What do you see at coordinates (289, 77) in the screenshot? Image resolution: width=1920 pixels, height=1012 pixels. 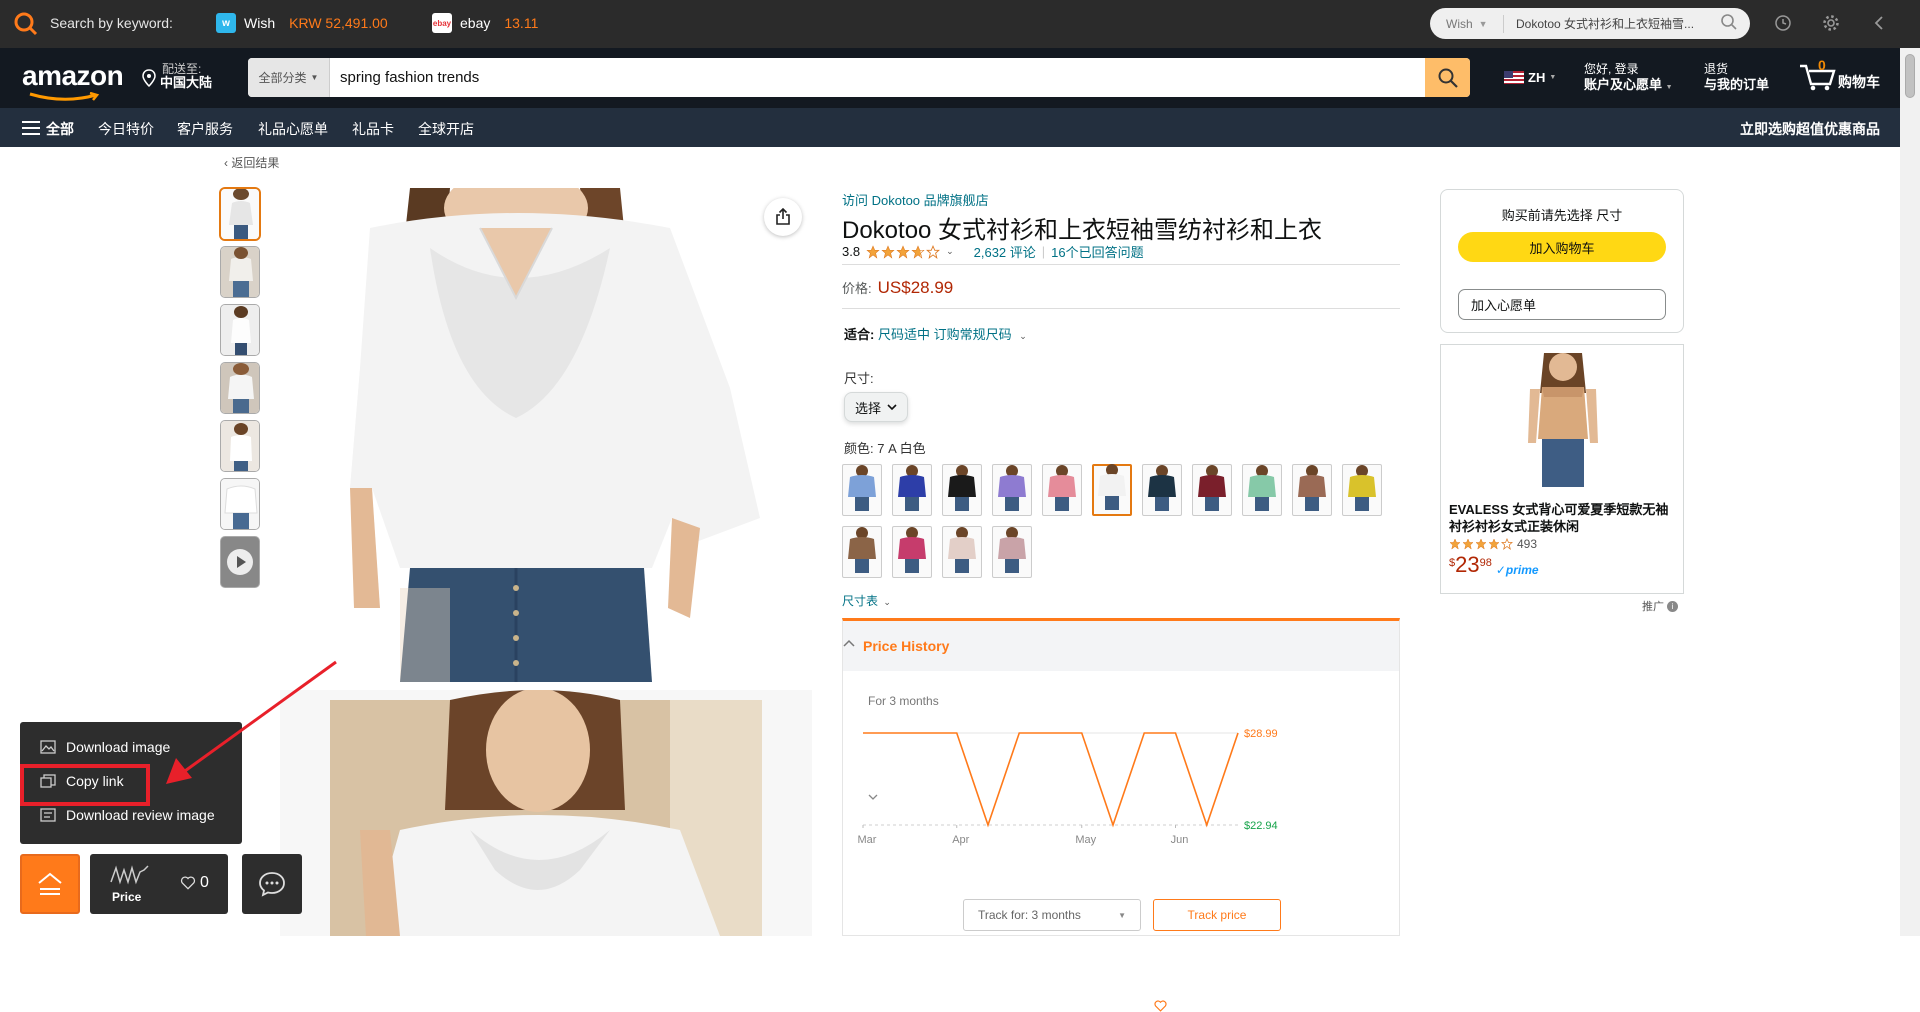 I see `search-category-select: 全部分类 ▼` at bounding box center [289, 77].